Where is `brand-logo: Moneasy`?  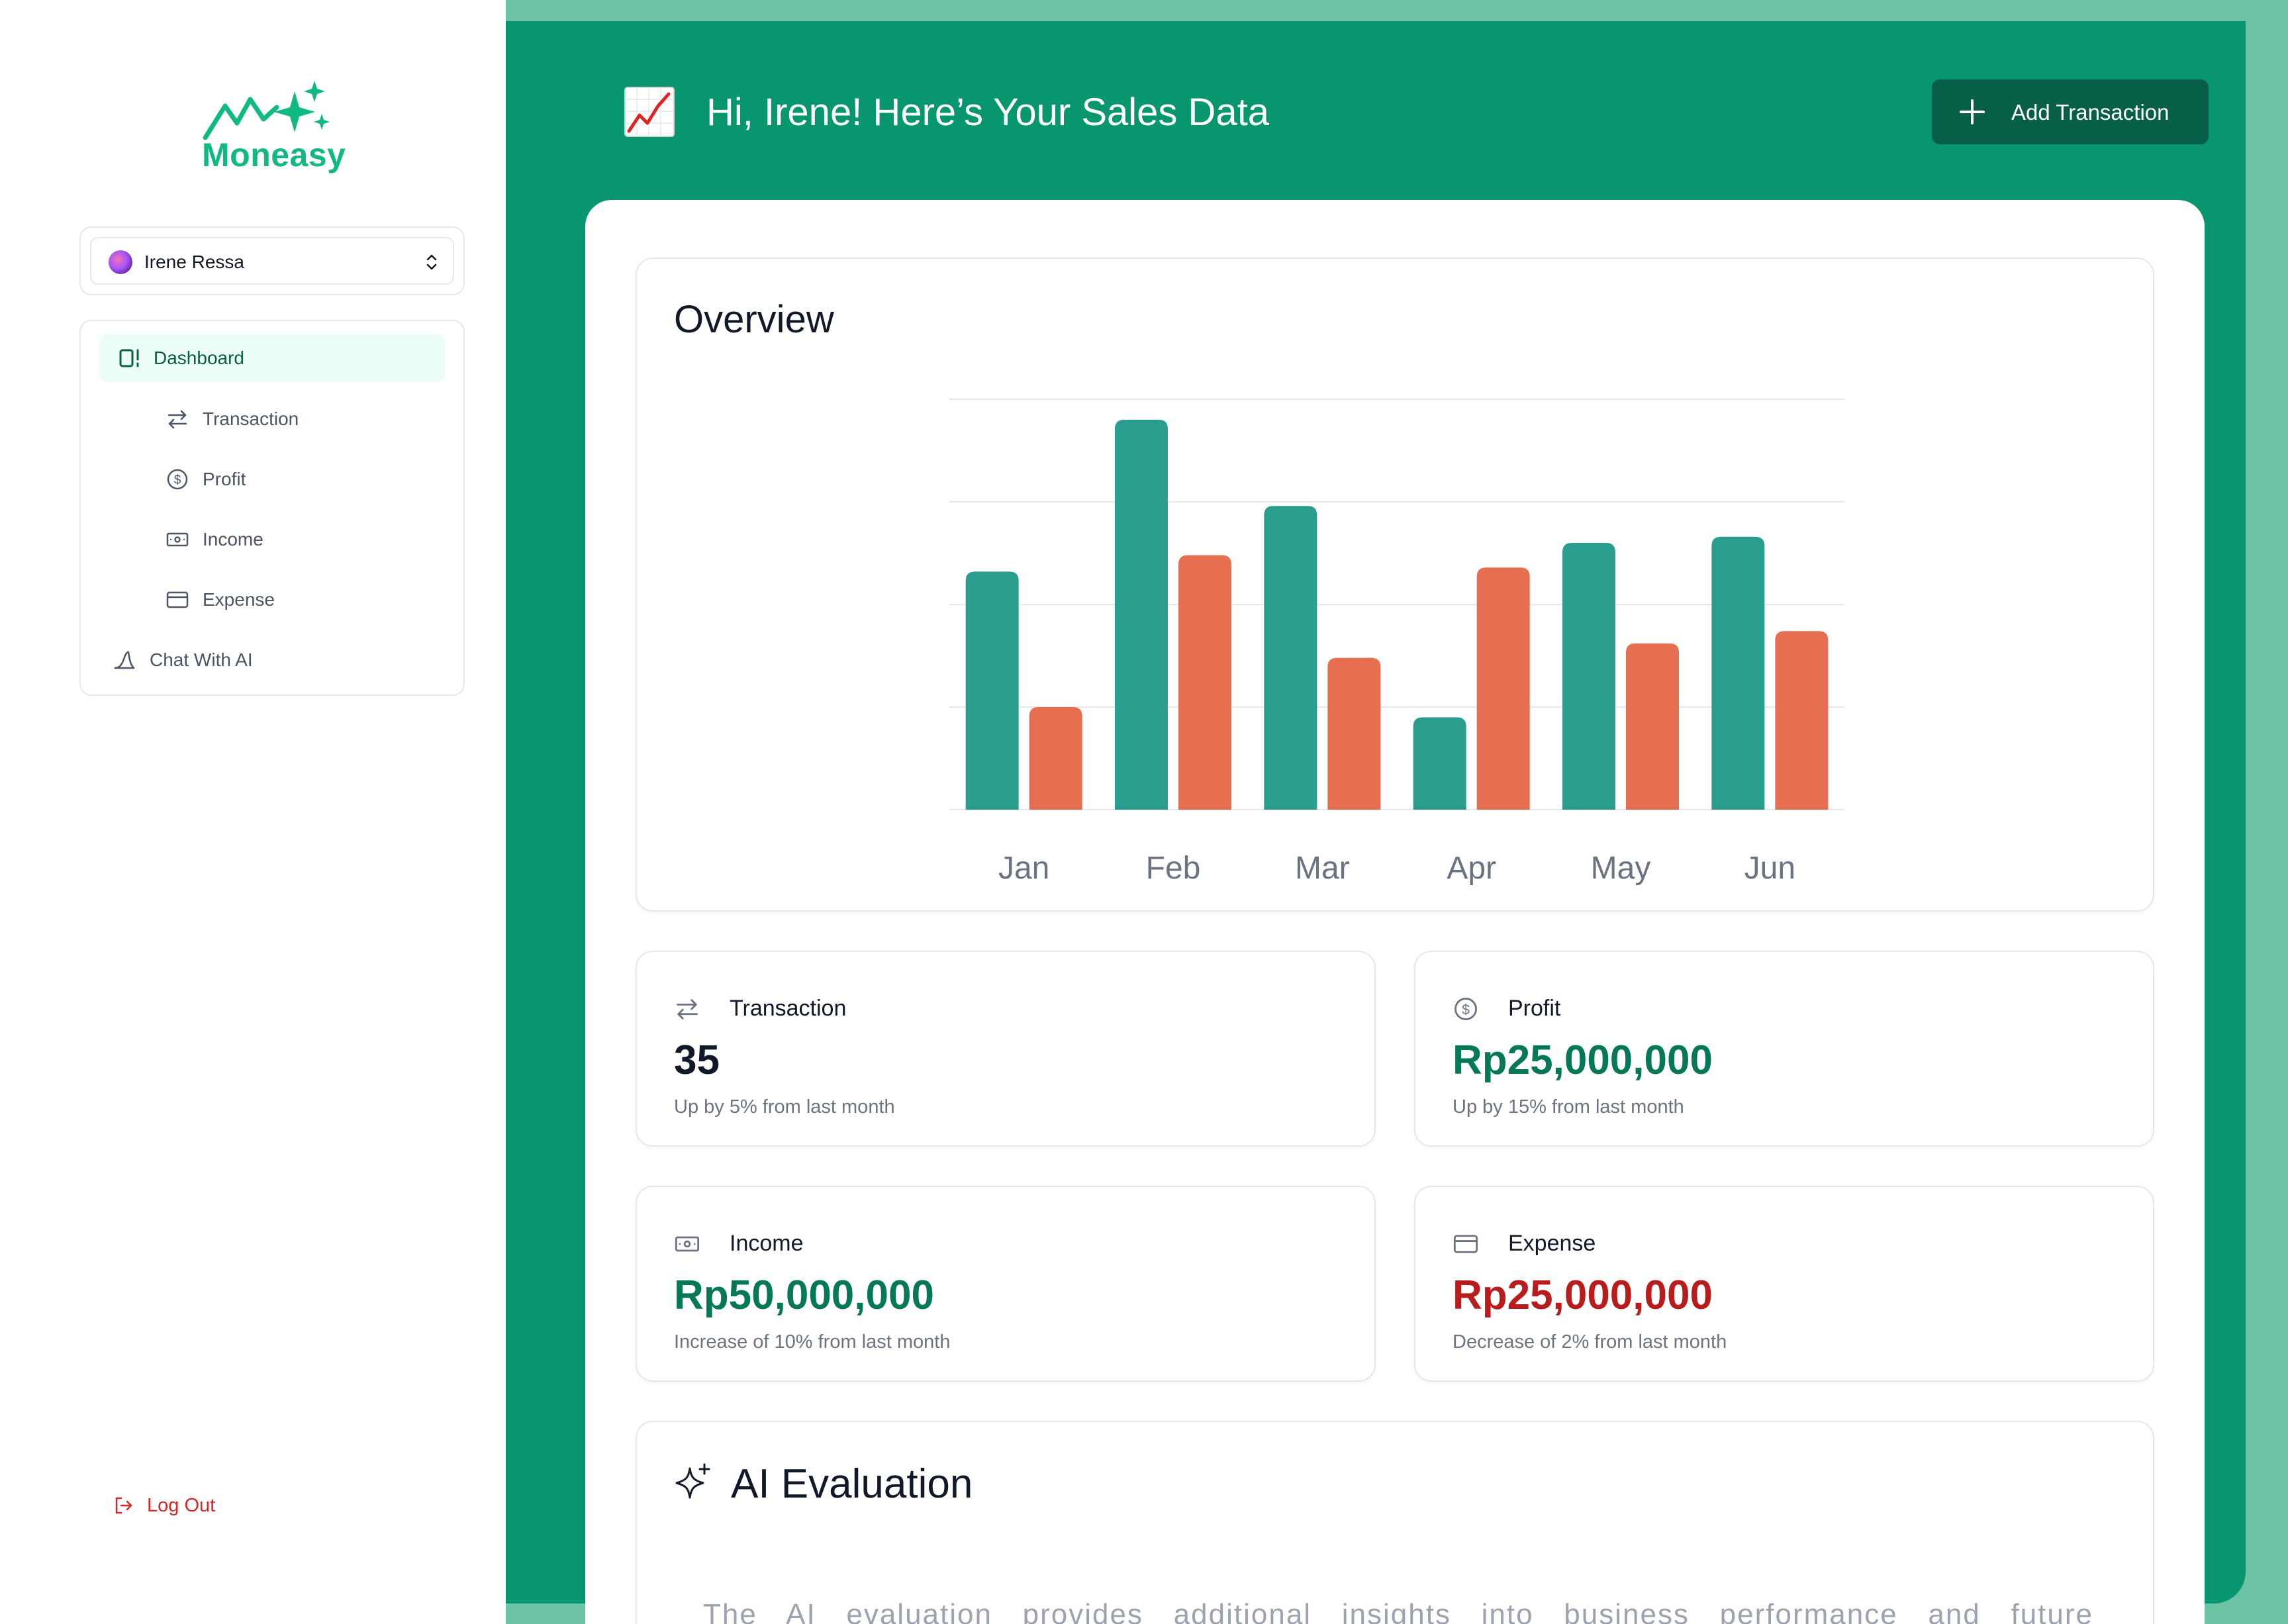 brand-logo: Moneasy is located at coordinates (275, 129).